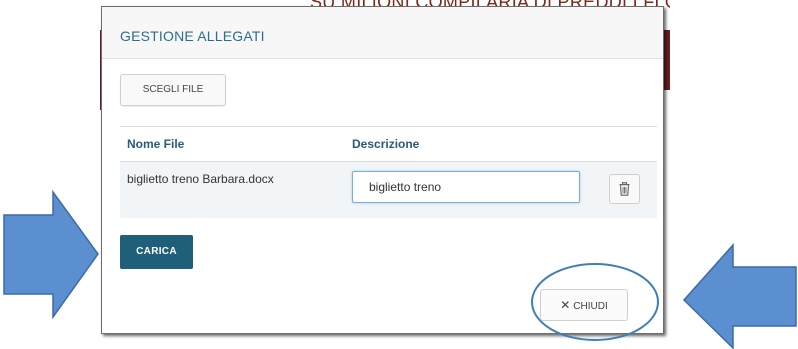 This screenshot has height=349, width=798. What do you see at coordinates (739, 296) in the screenshot?
I see `arrow-right-annotation` at bounding box center [739, 296].